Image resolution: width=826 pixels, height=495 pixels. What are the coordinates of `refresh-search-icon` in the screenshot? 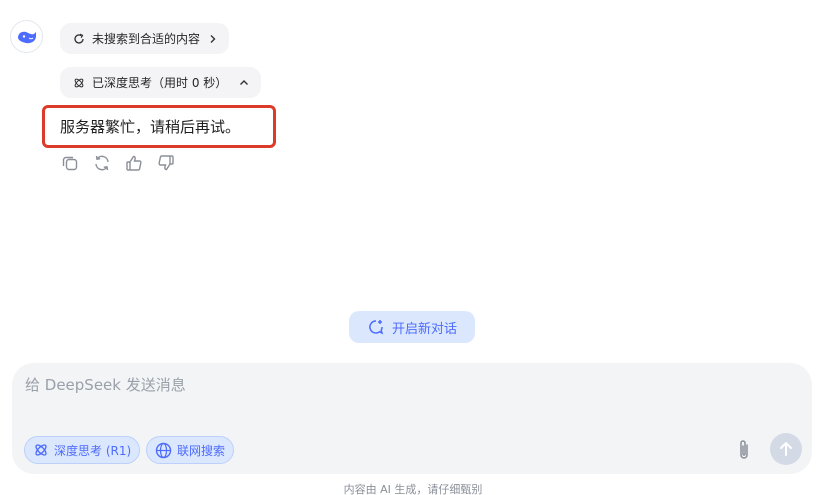 It's located at (79, 39).